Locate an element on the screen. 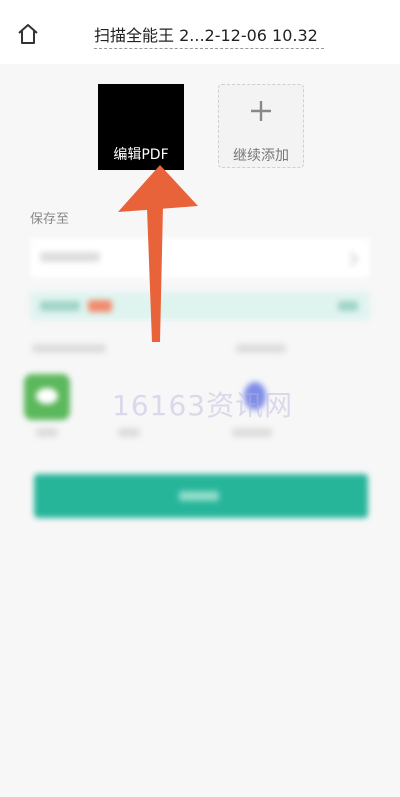 The height and width of the screenshot is (797, 400). promo-action is located at coordinates (348, 306).